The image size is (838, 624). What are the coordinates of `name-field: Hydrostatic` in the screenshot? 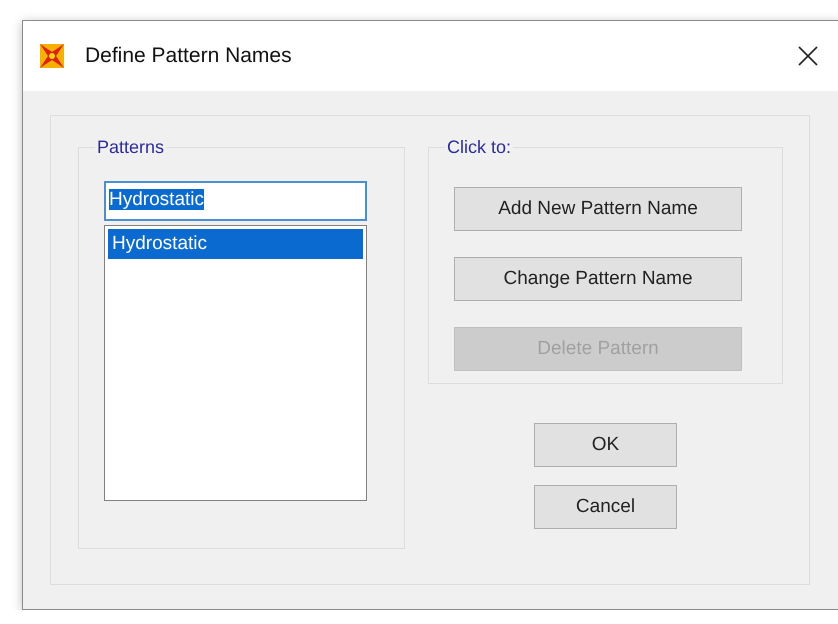 It's located at (235, 201).